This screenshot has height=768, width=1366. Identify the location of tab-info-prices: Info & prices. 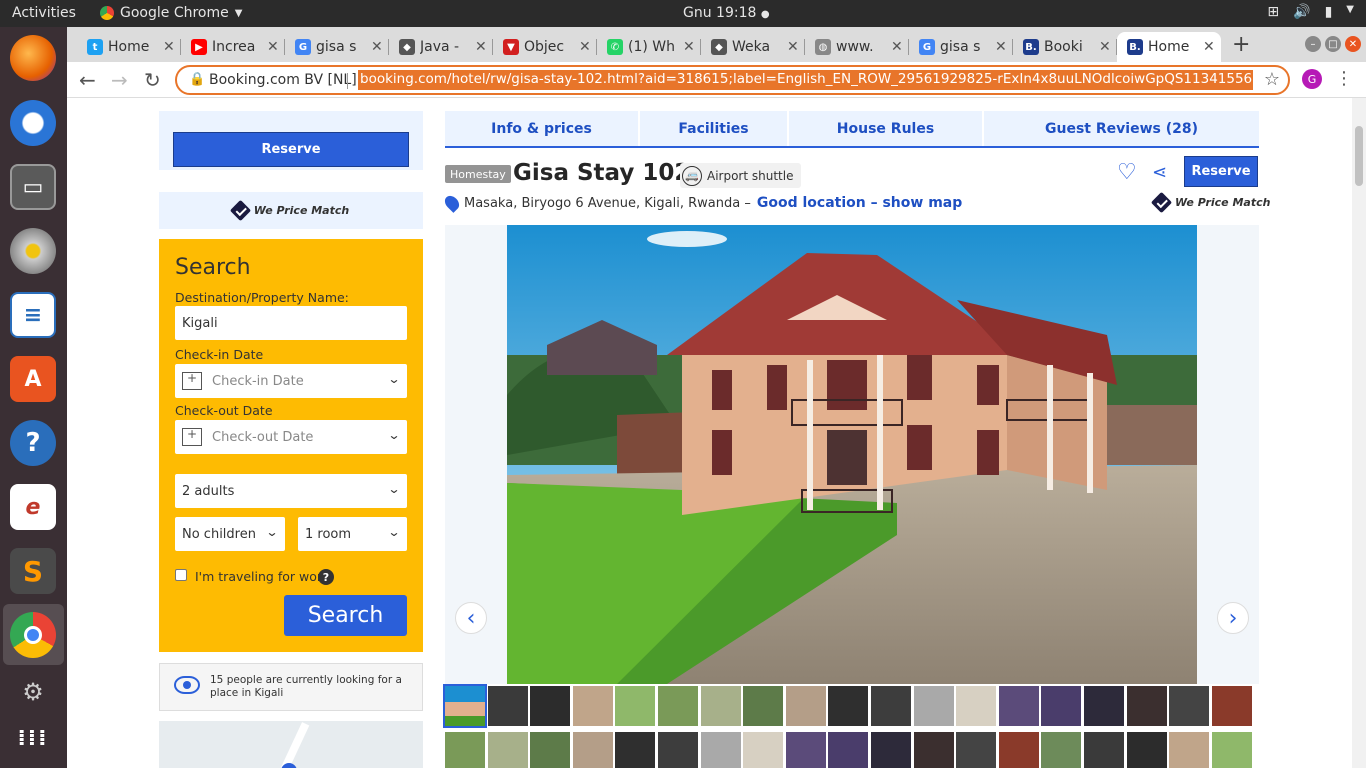
(542, 128).